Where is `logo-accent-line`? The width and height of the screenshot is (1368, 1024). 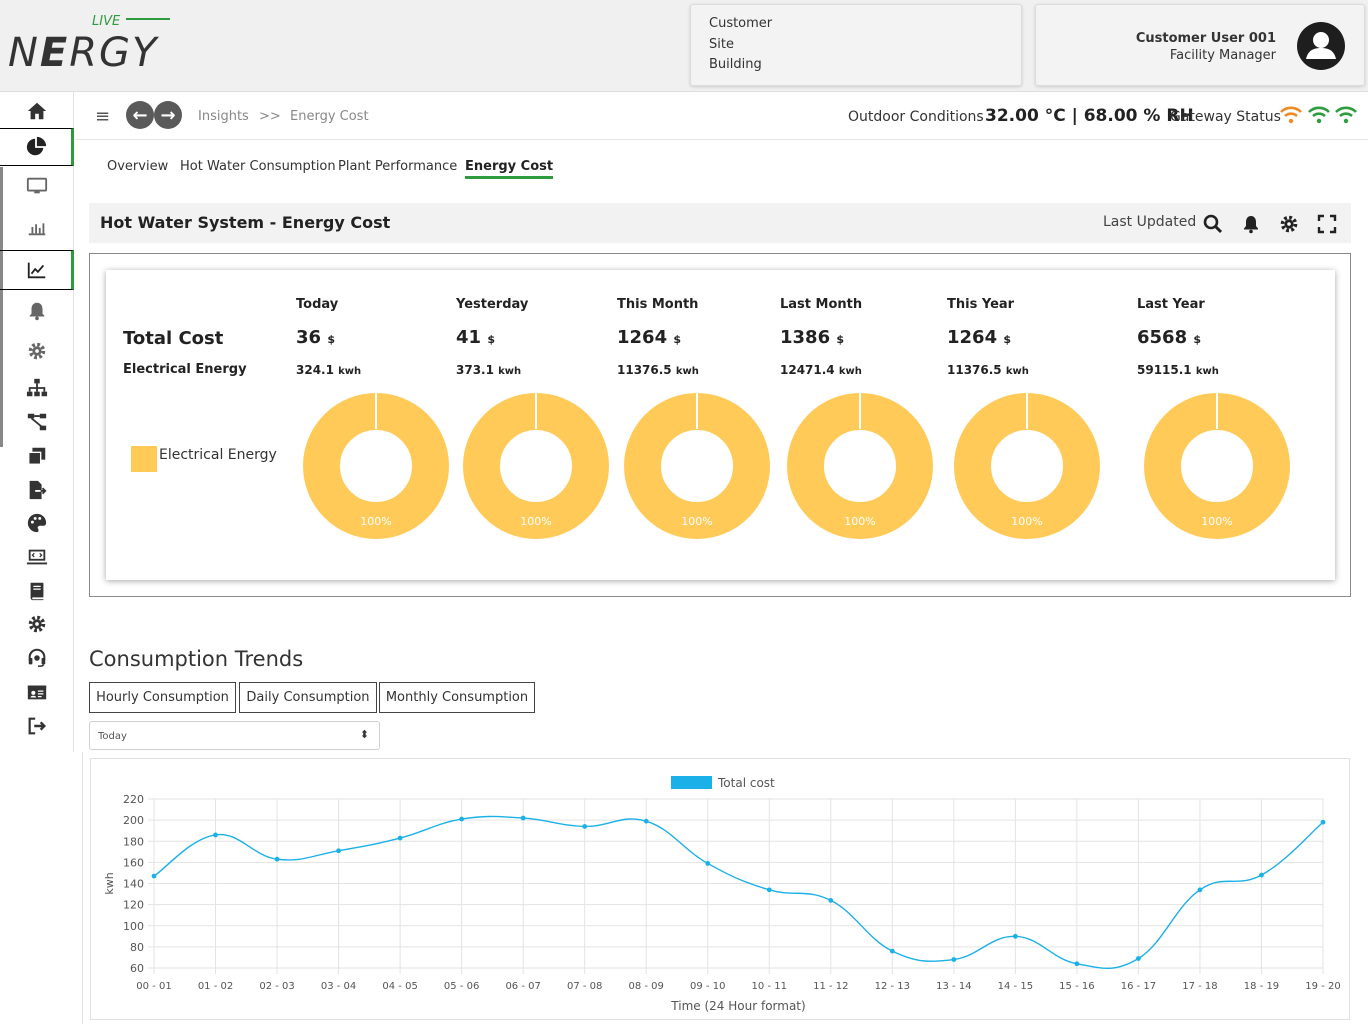 logo-accent-line is located at coordinates (148, 19).